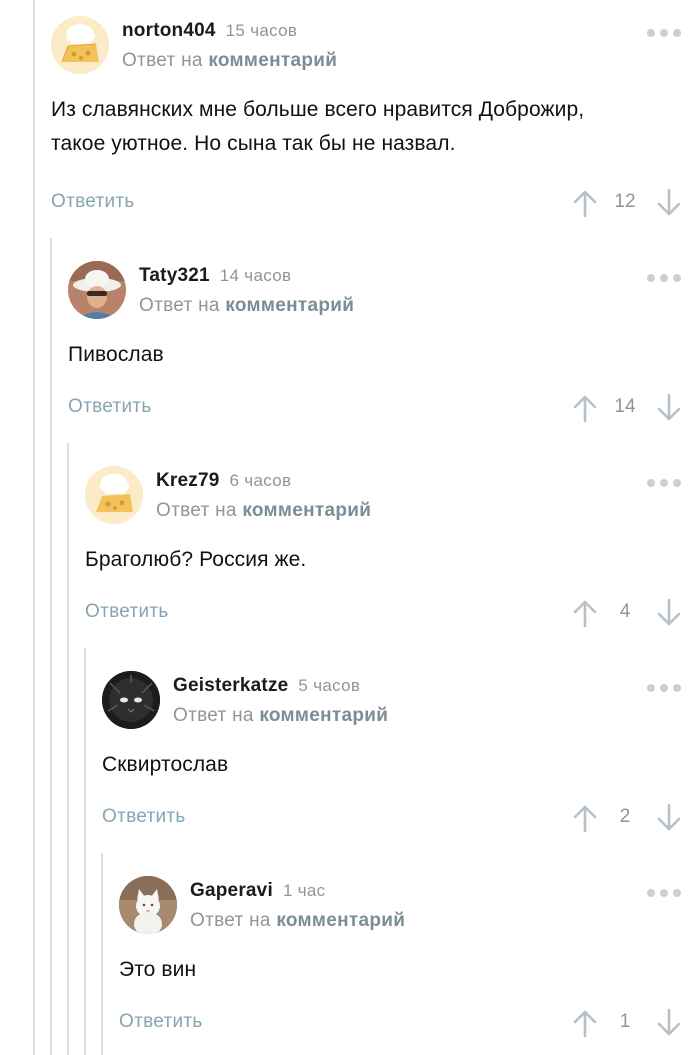 This screenshot has height=1055, width=700. Describe the element at coordinates (260, 480) in the screenshot. I see `timestamp: 6 часов` at that location.